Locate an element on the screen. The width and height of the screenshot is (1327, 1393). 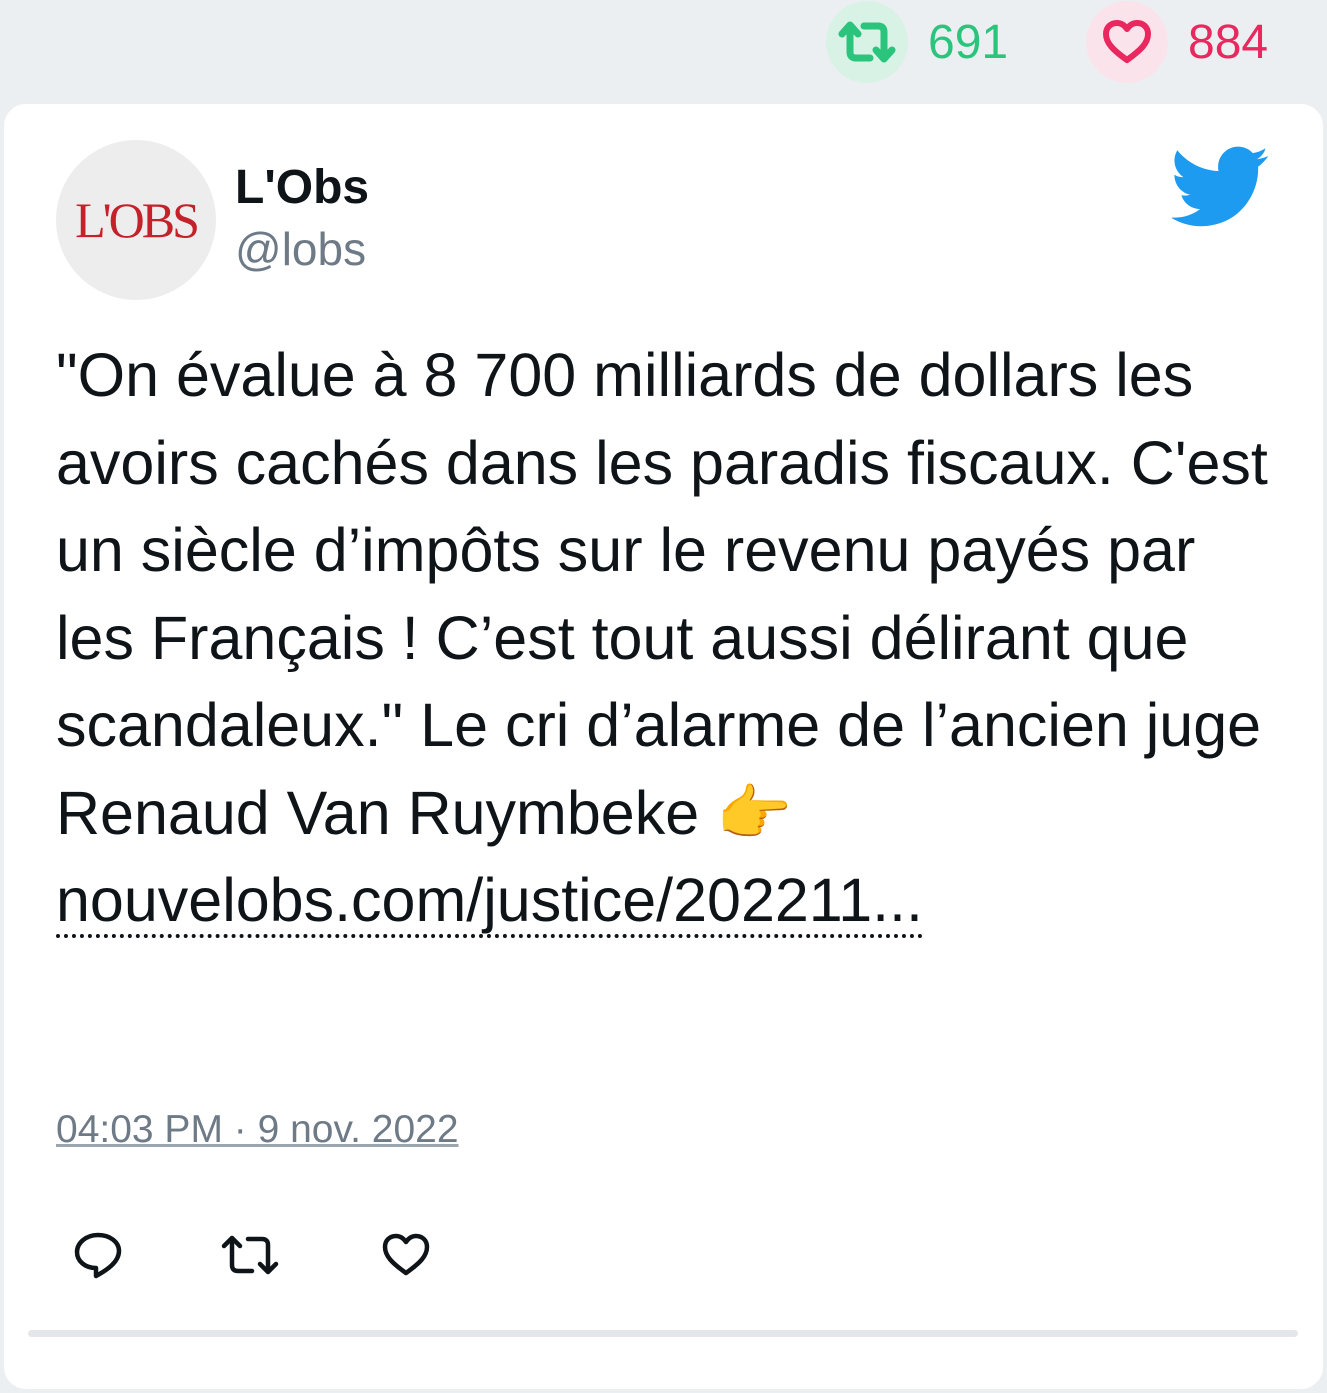
twitter-bird-icon is located at coordinates (1221, 187).